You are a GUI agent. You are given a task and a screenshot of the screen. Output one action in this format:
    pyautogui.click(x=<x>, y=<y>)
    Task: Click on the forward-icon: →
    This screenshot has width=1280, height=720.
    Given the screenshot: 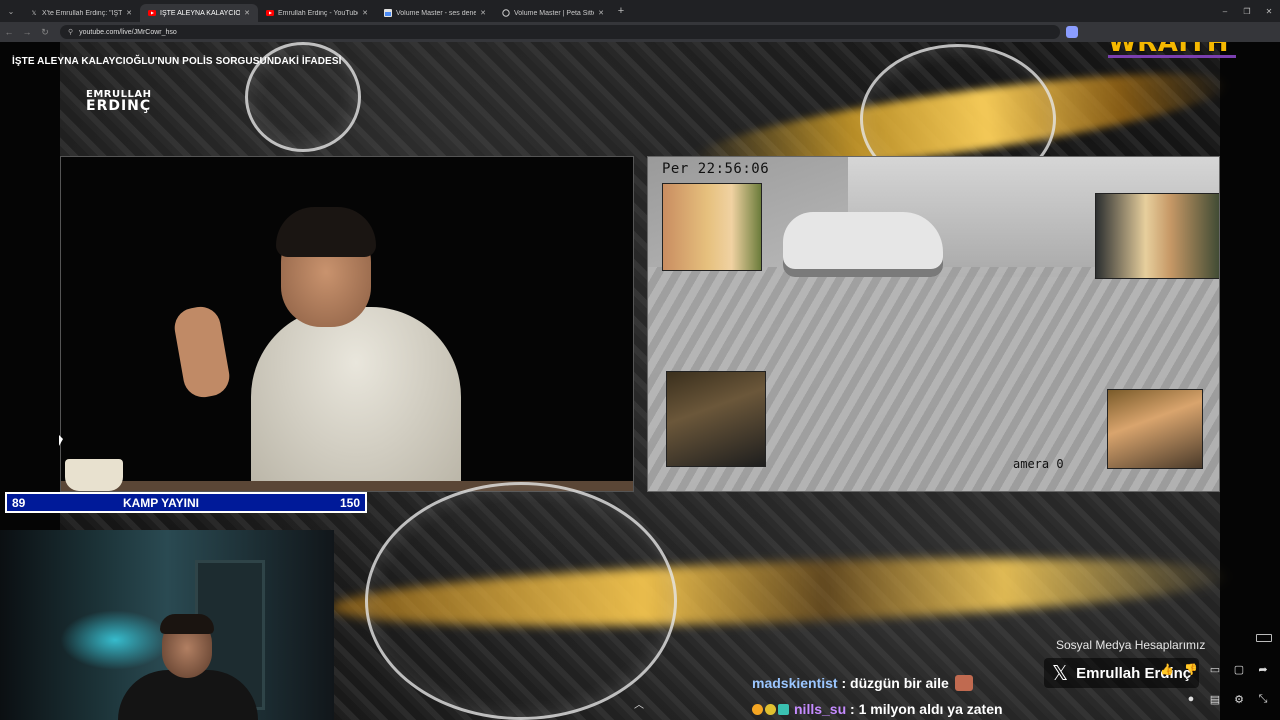 What is the action you would take?
    pyautogui.click(x=27, y=32)
    